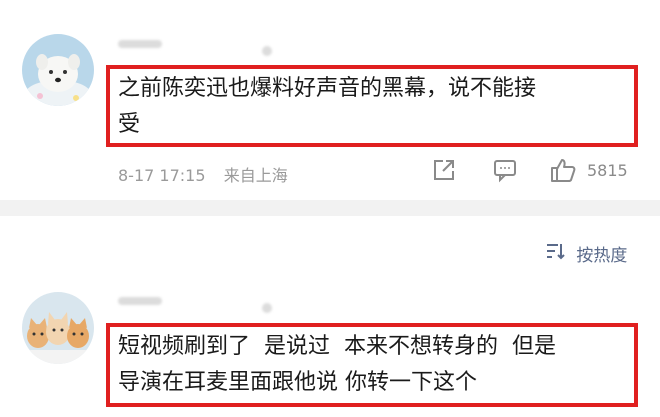  Describe the element at coordinates (58, 70) in the screenshot. I see `avatar-samoyed` at that location.